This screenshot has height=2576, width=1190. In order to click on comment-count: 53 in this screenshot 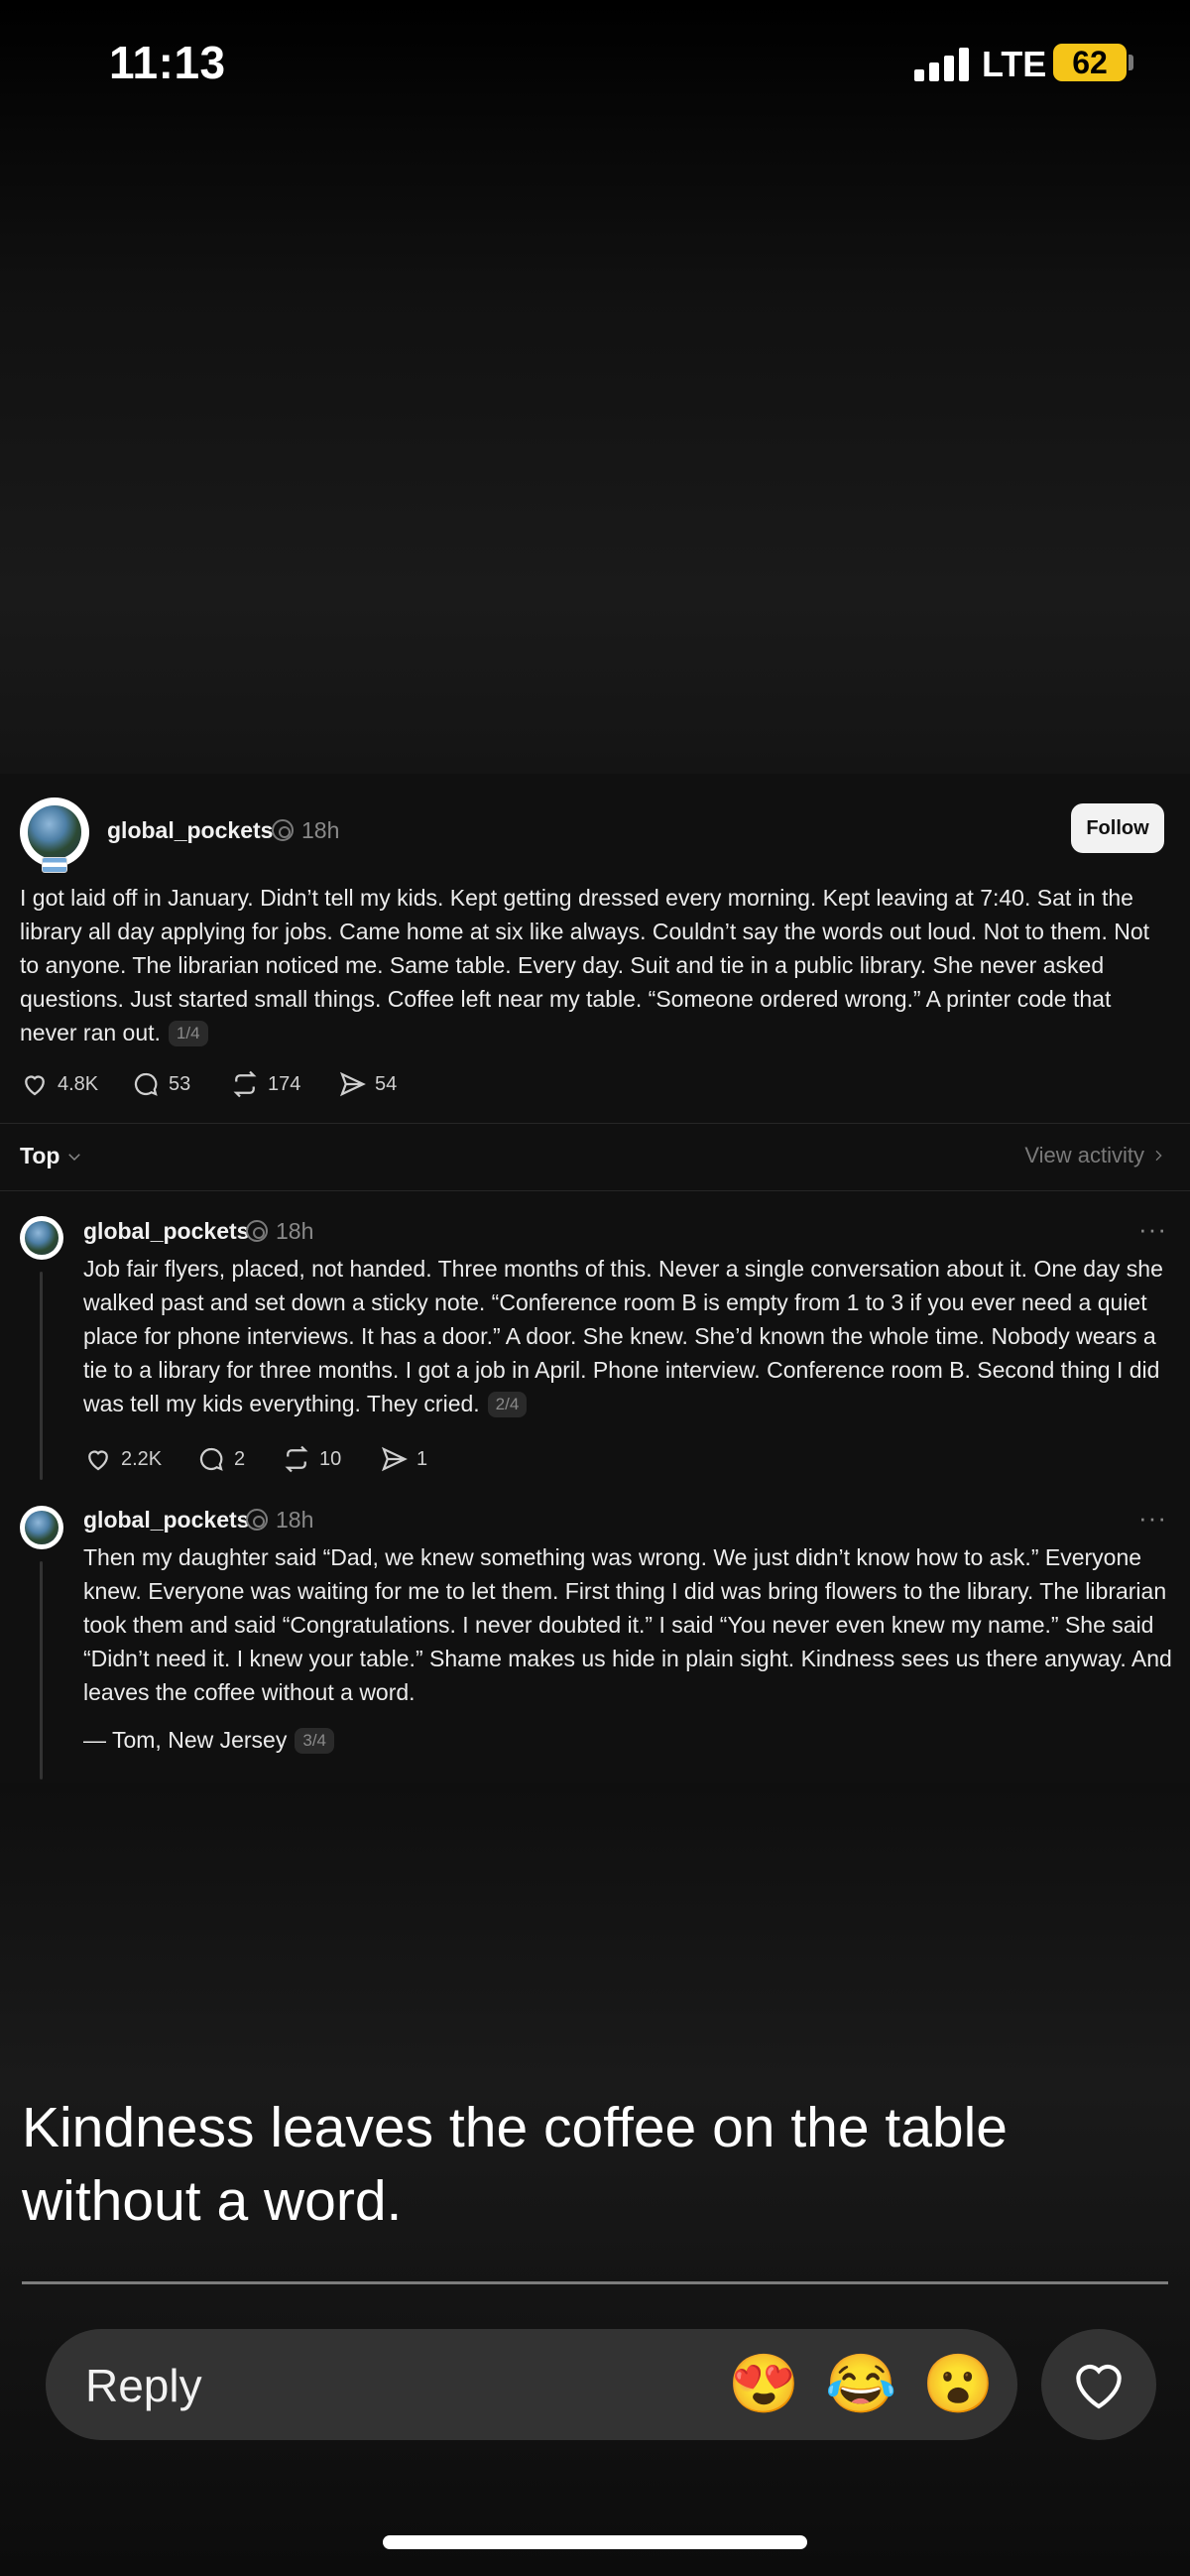, I will do `click(180, 1083)`.